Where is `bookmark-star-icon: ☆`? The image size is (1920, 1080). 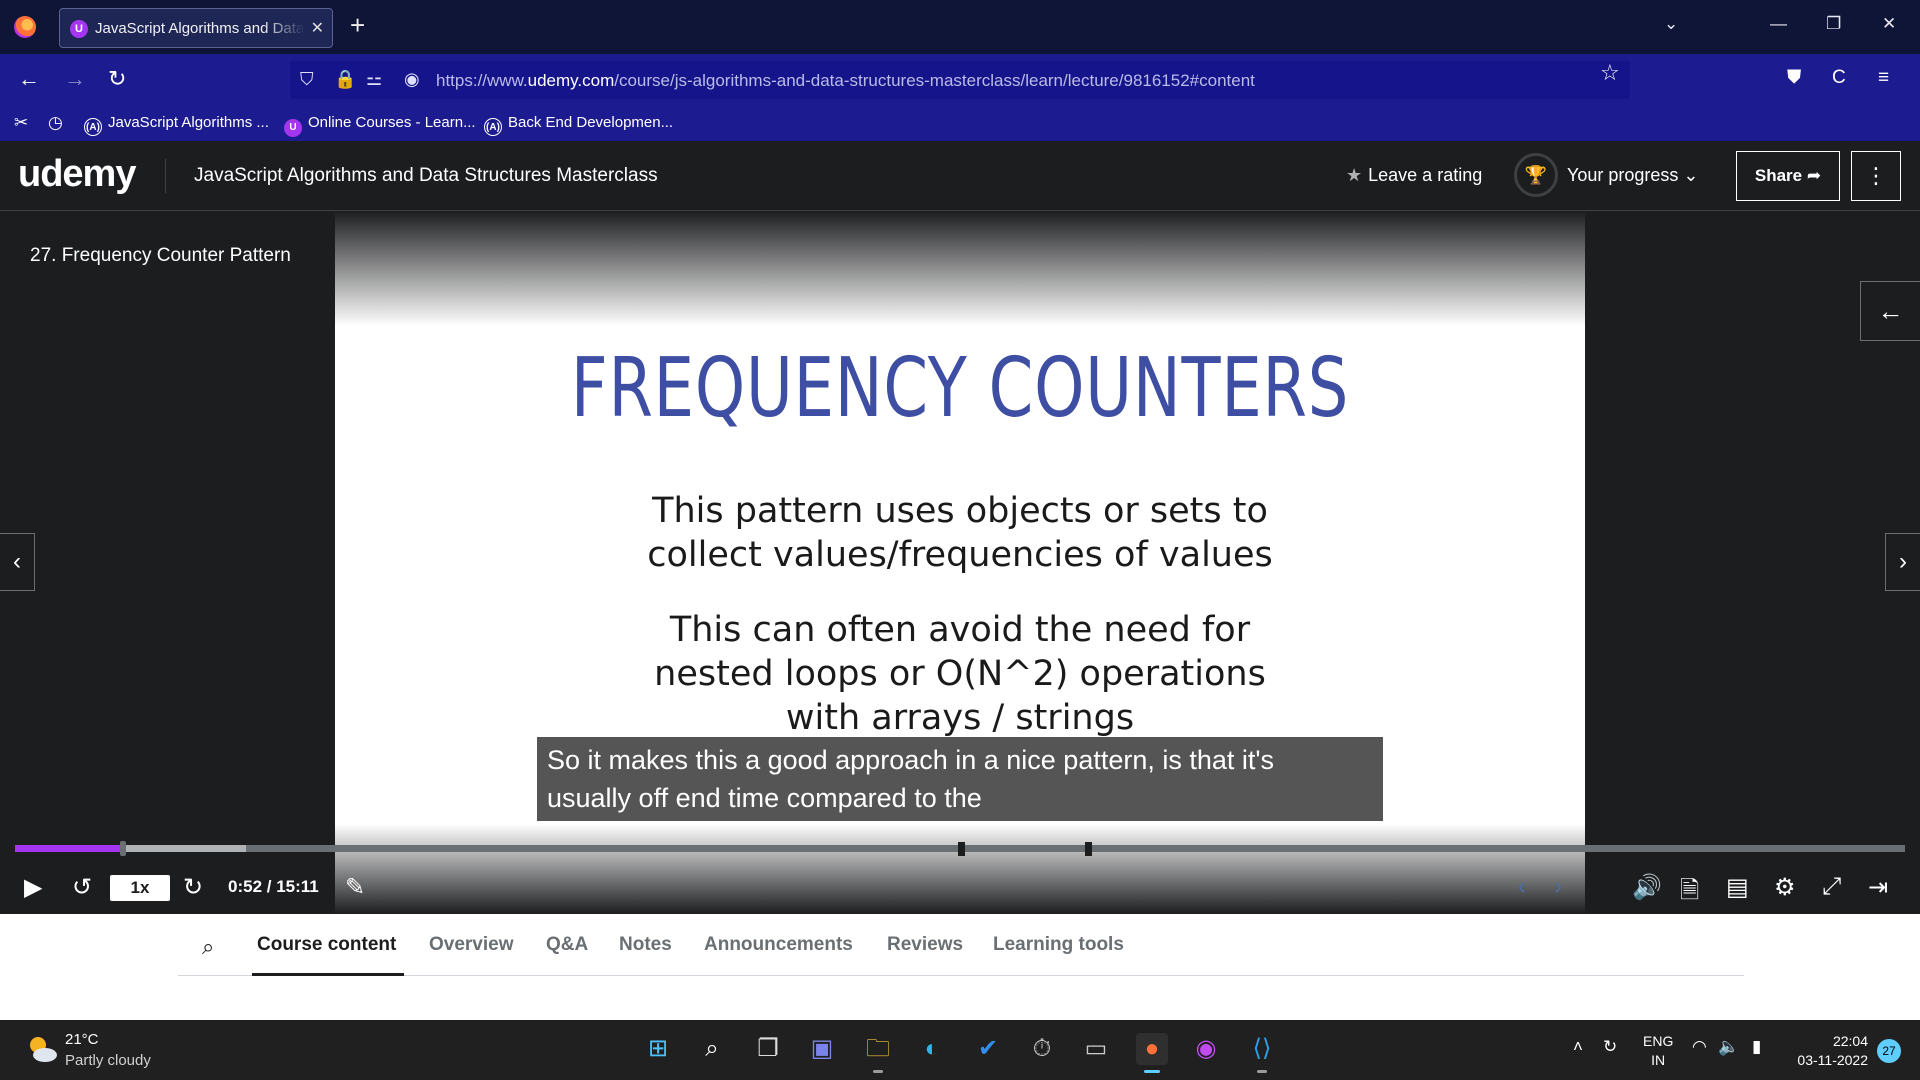 bookmark-star-icon: ☆ is located at coordinates (1610, 73).